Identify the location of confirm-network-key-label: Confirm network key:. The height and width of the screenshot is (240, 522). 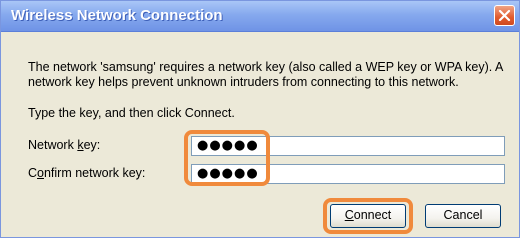
(87, 173).